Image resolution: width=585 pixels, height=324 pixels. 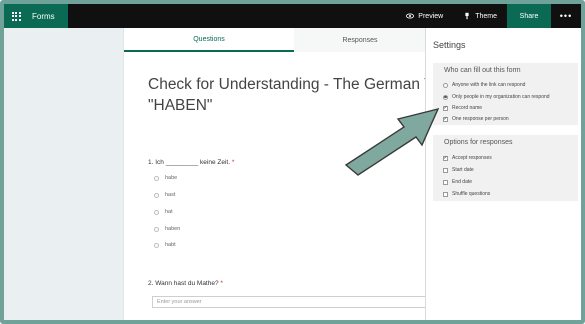 I want to click on choice-option: hast, so click(x=164, y=195).